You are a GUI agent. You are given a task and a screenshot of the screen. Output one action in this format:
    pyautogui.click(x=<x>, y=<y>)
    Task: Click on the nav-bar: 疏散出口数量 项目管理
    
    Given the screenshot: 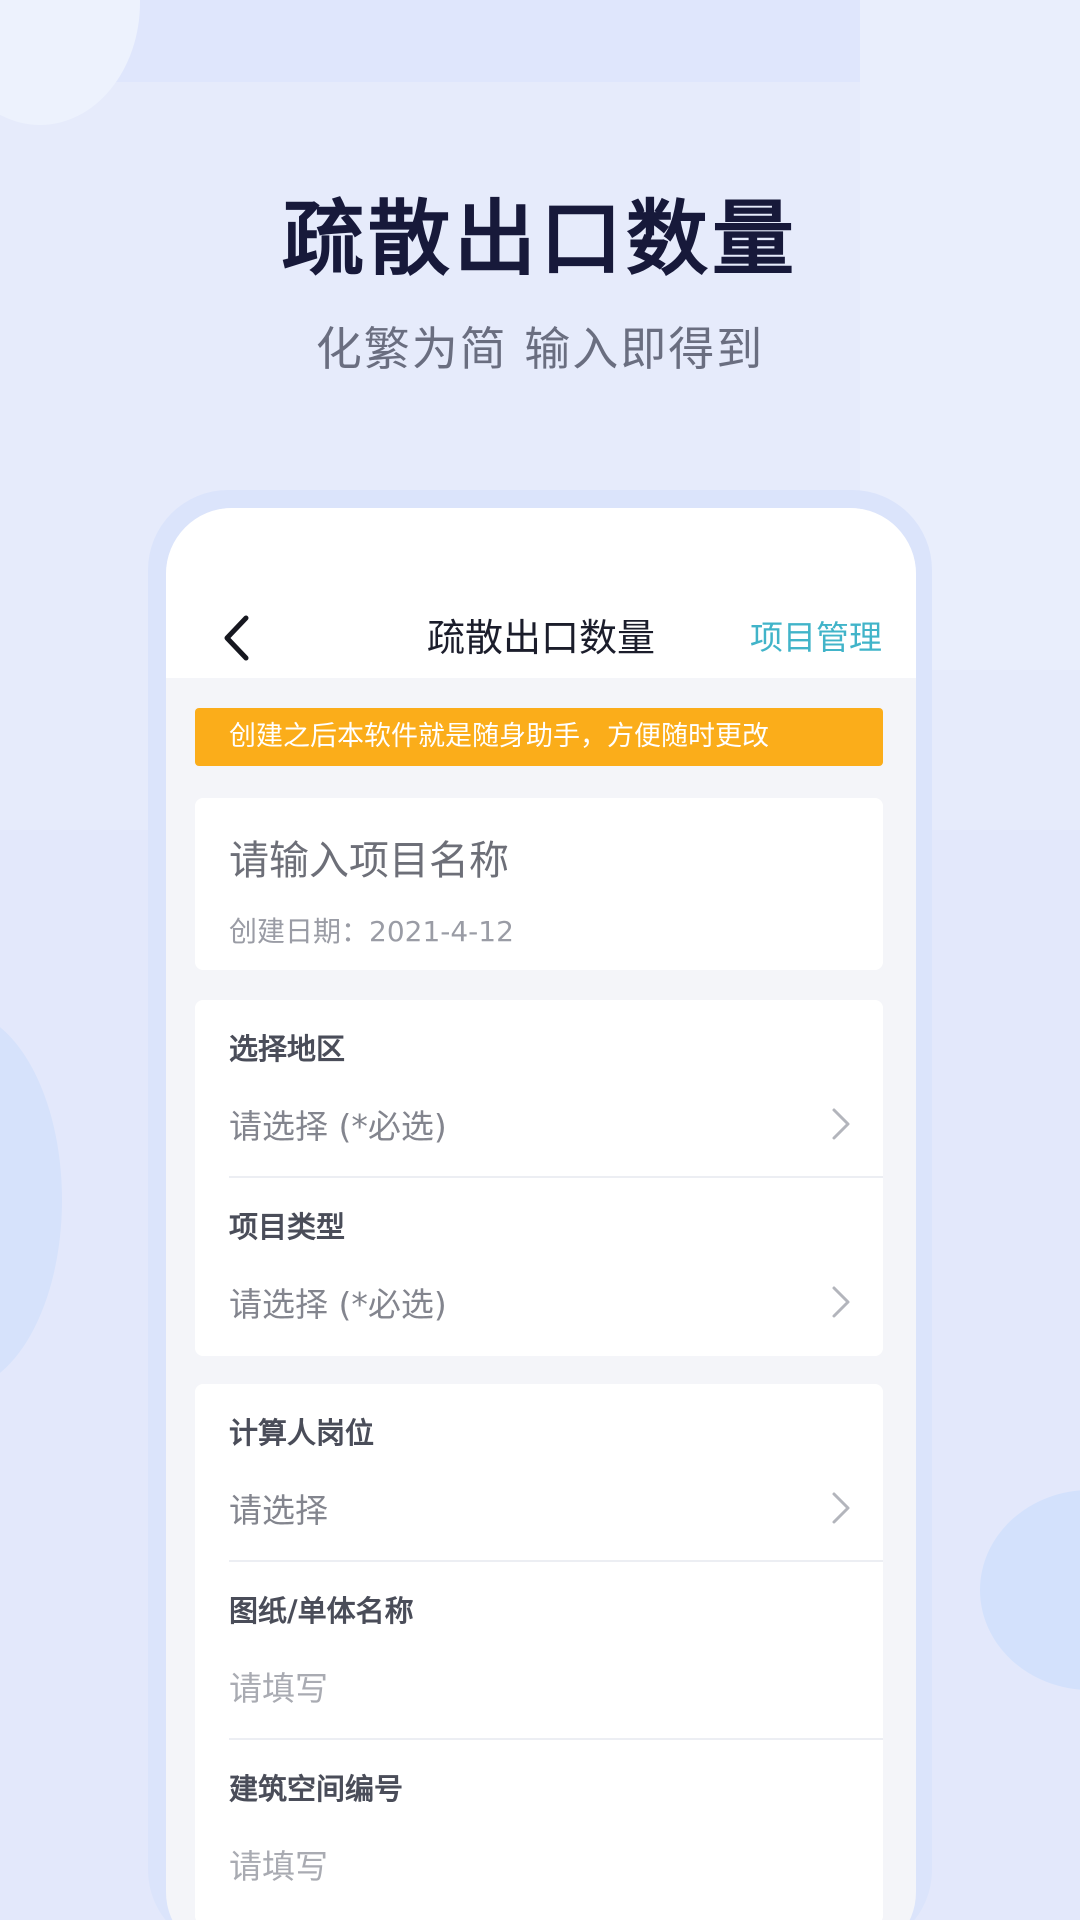 What is the action you would take?
    pyautogui.click(x=541, y=593)
    